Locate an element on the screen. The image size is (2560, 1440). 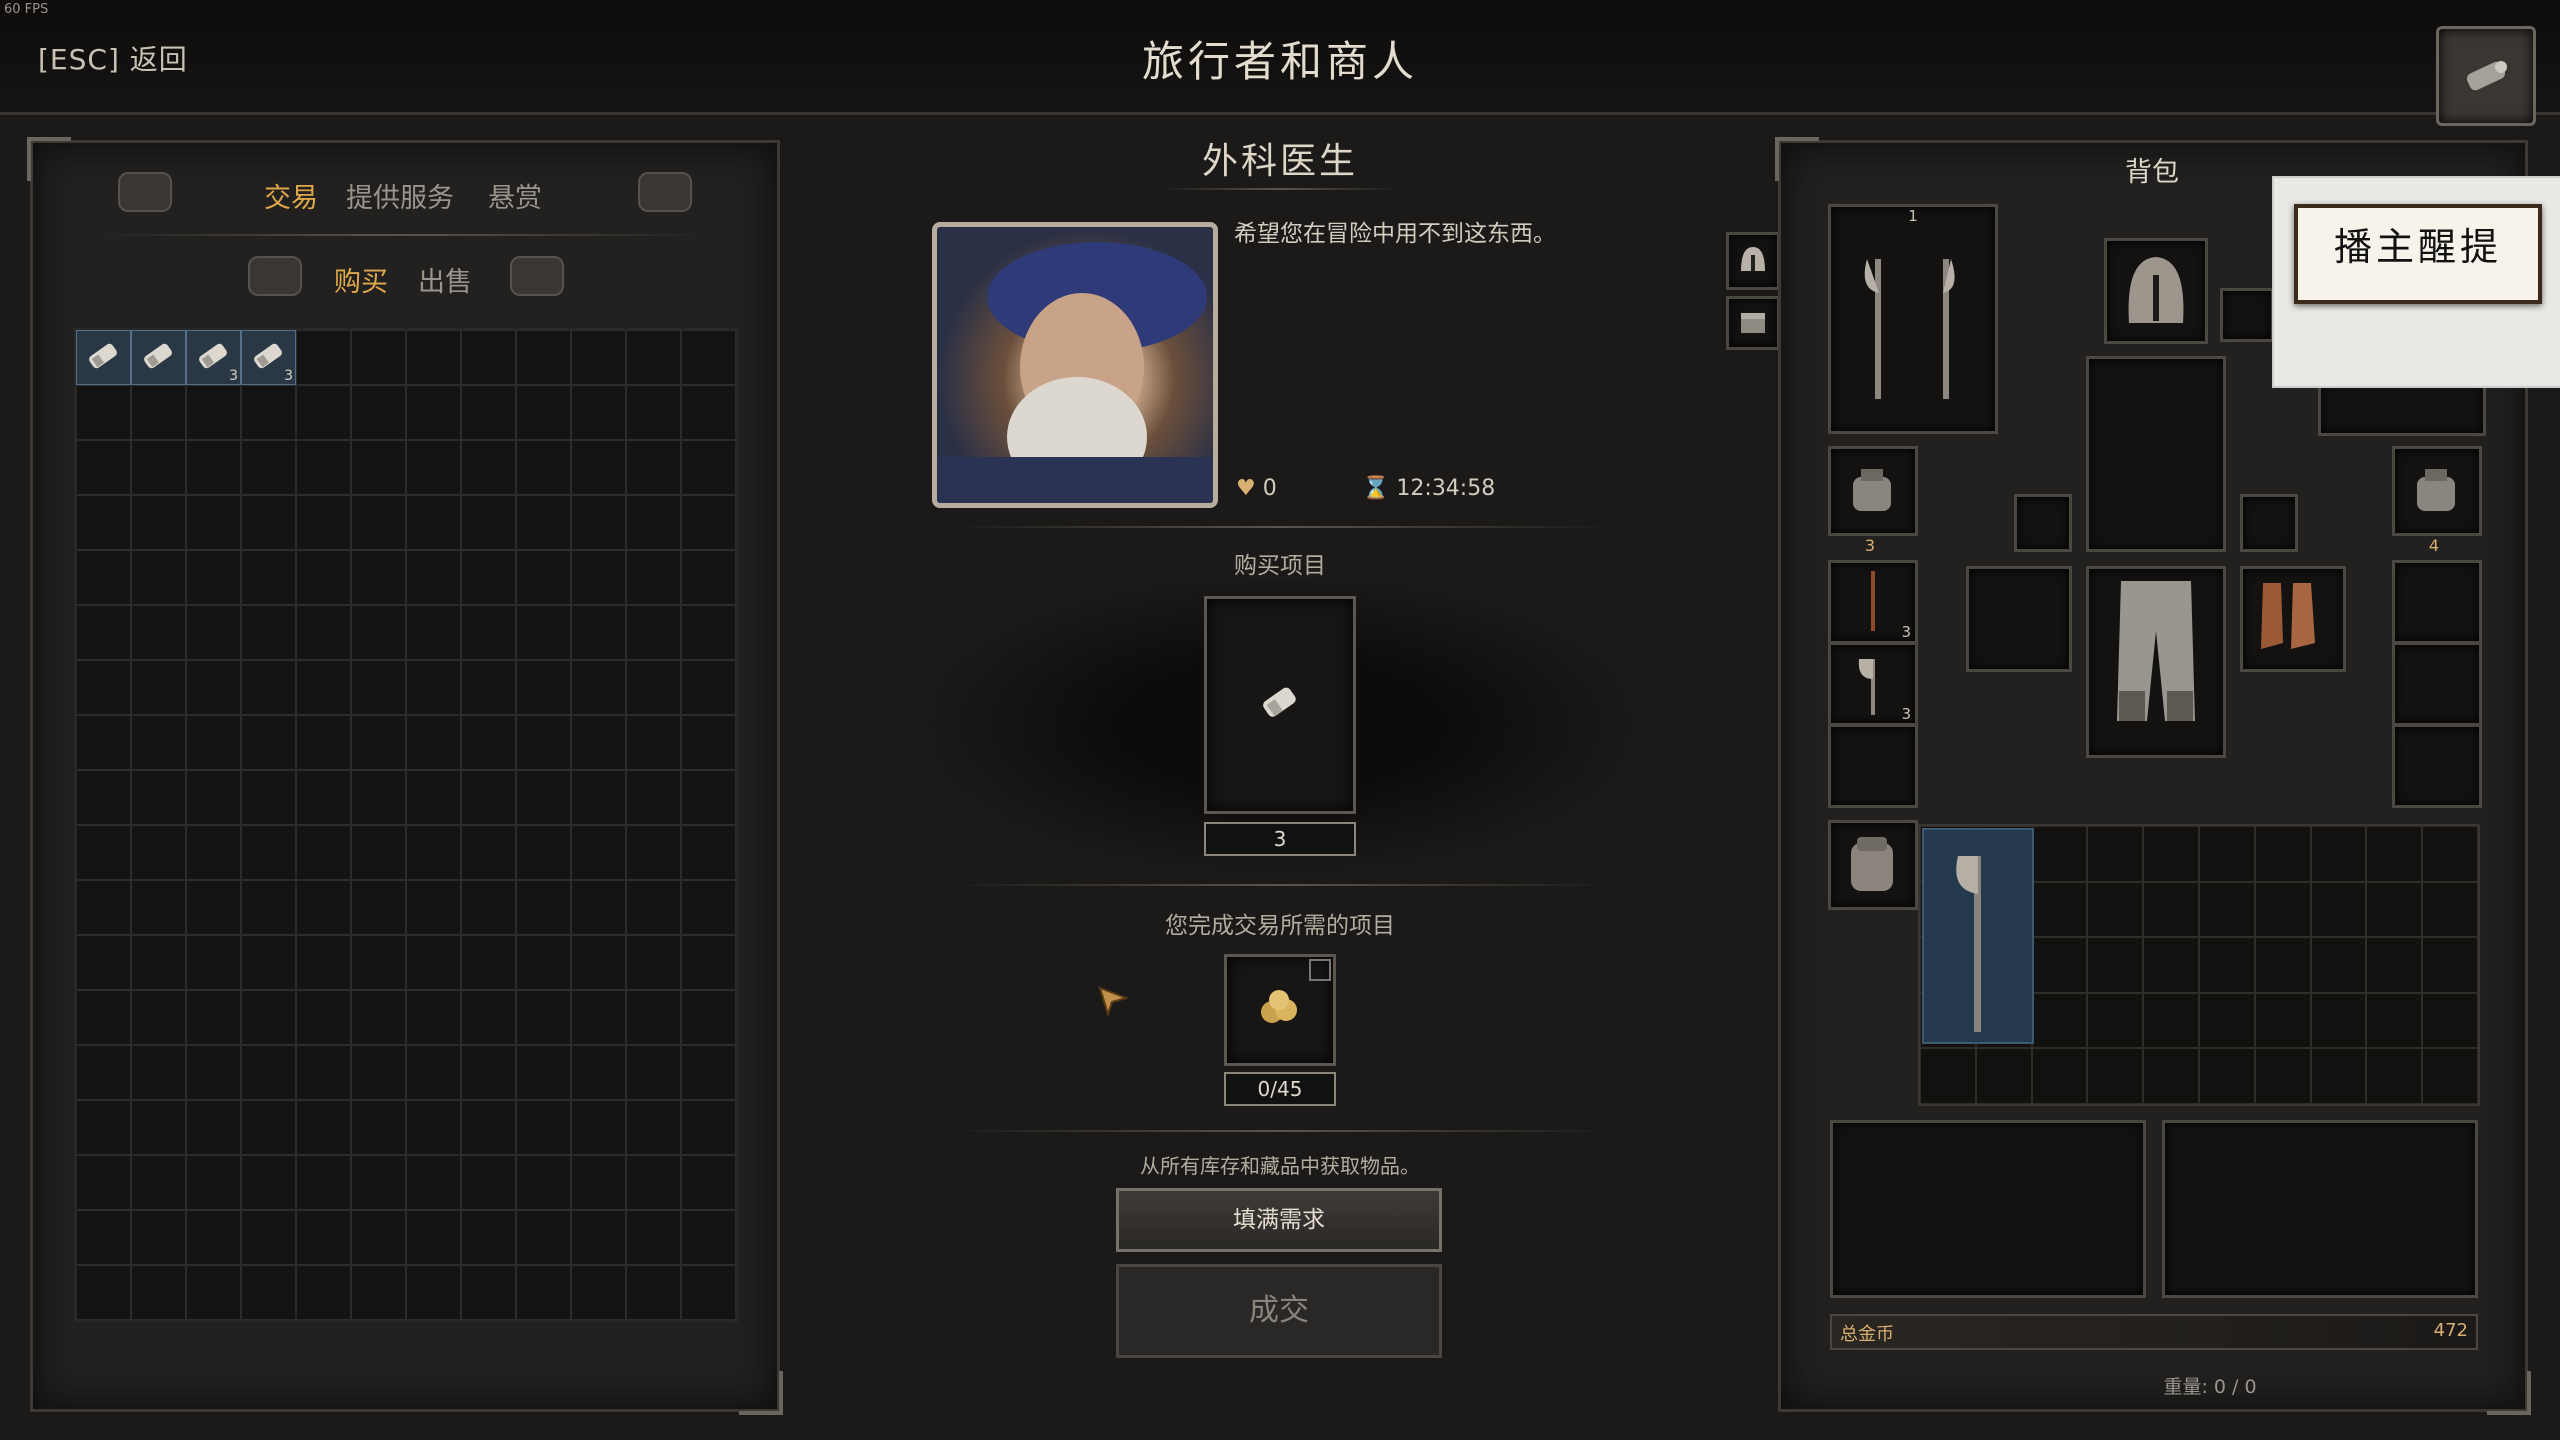
ring-left-slot is located at coordinates (2043, 523).